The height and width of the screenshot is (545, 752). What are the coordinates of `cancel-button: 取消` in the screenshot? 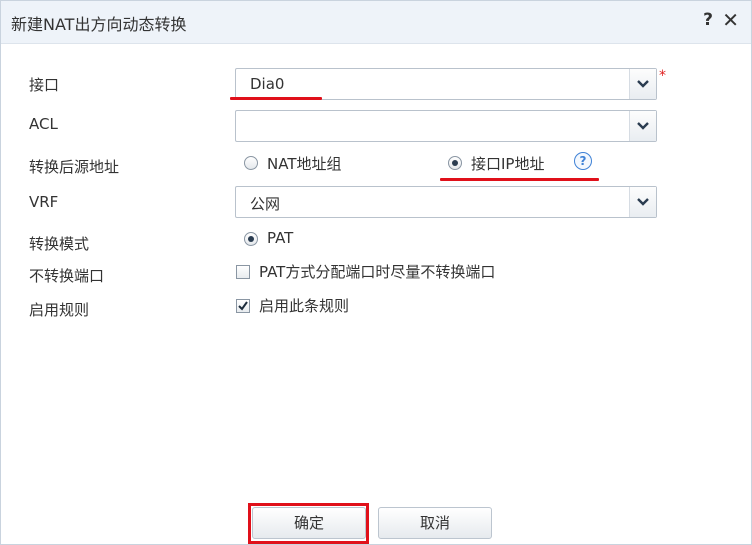 It's located at (435, 523).